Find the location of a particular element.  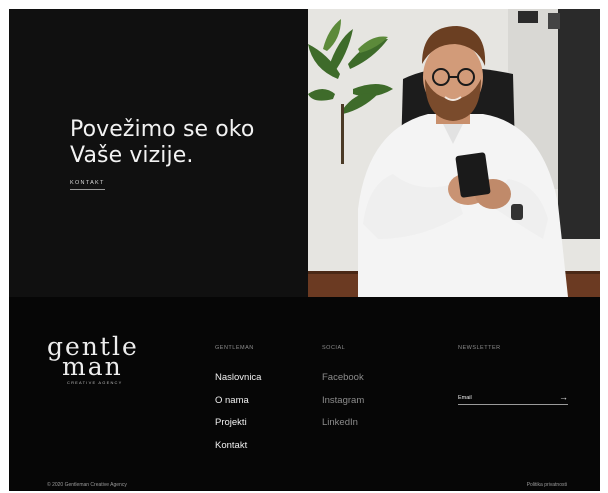

newsletter-form: → is located at coordinates (513, 398).